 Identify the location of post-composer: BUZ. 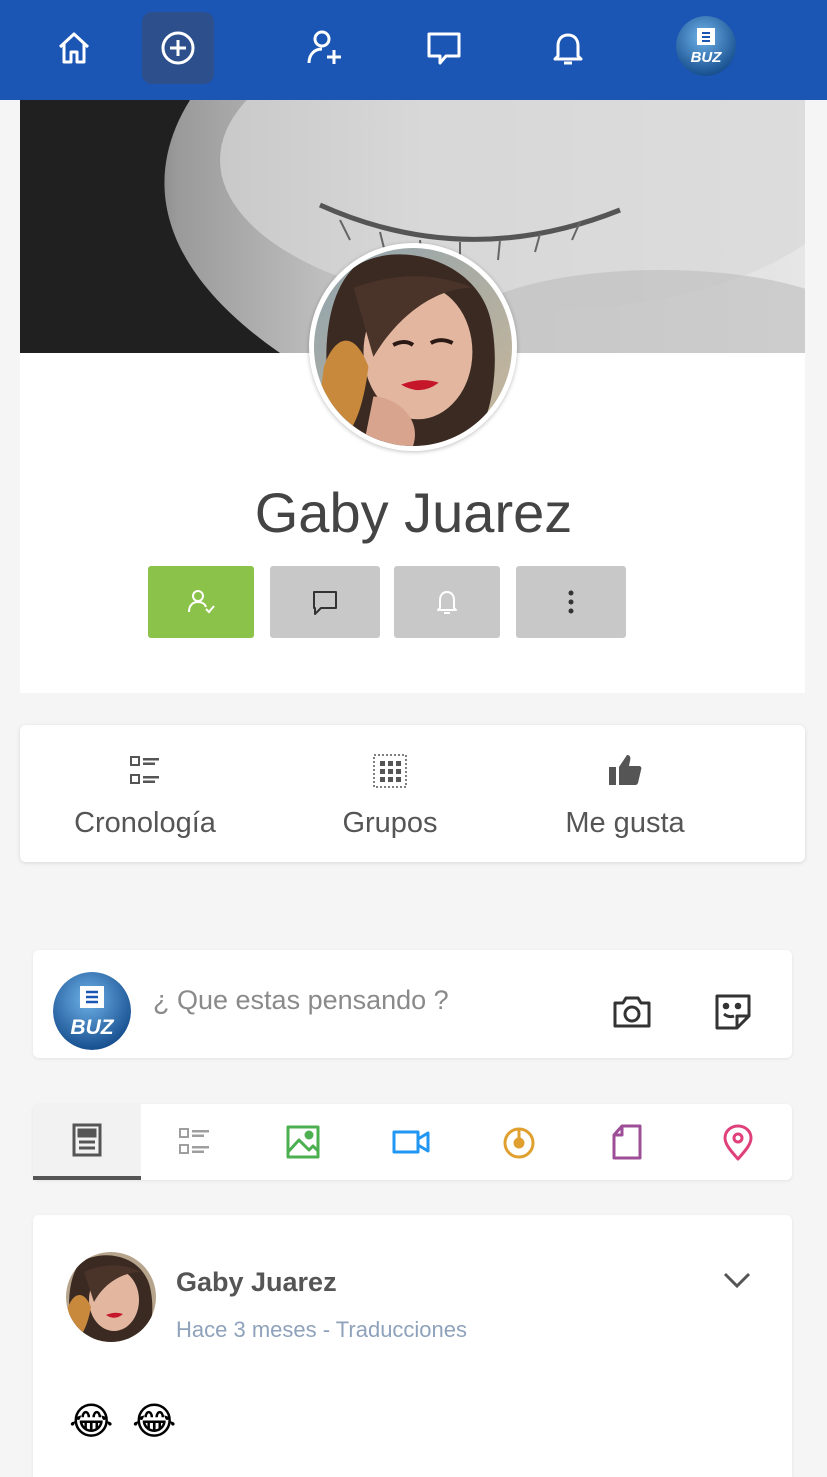
(412, 1004).